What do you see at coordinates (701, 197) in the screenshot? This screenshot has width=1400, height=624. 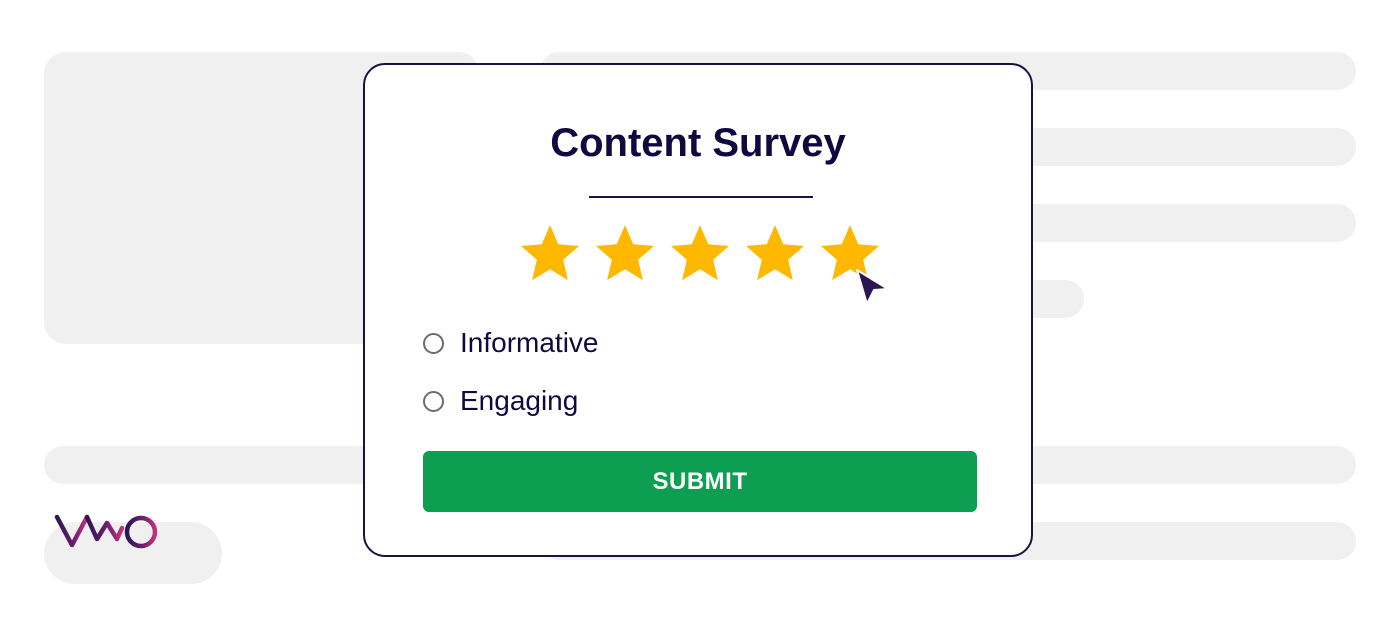 I see `title-divider` at bounding box center [701, 197].